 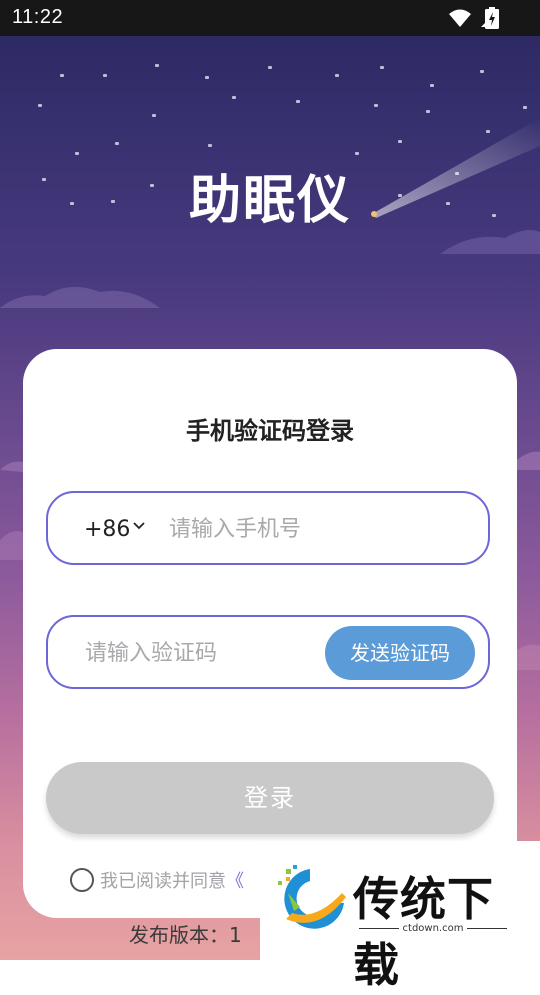 I want to click on verification-code-input, so click(x=205, y=653).